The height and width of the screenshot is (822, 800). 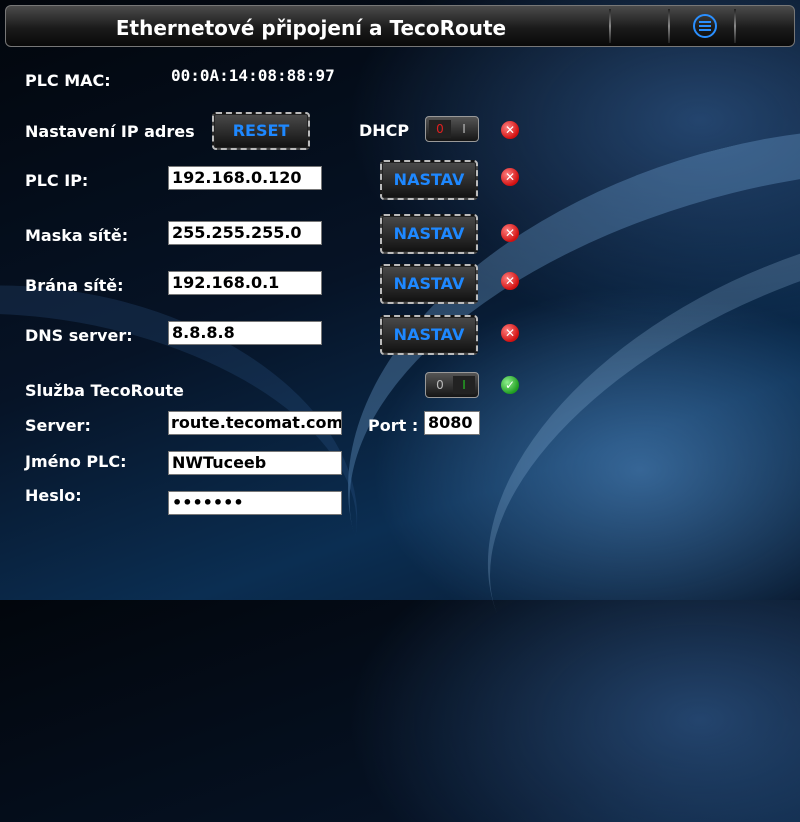 I want to click on tecoroute-toggle-on: I, so click(x=464, y=385).